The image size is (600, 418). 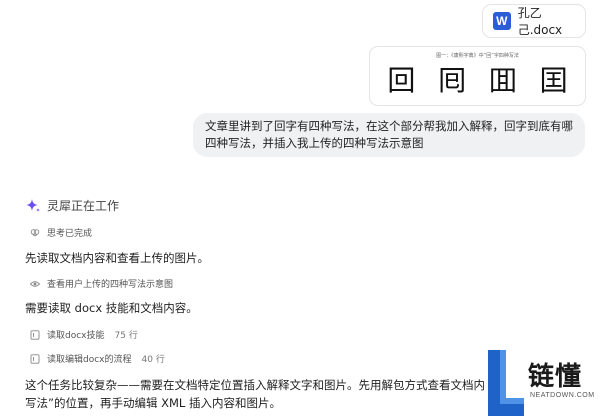 I want to click on watermark-brand: 链懂, so click(x=555, y=377).